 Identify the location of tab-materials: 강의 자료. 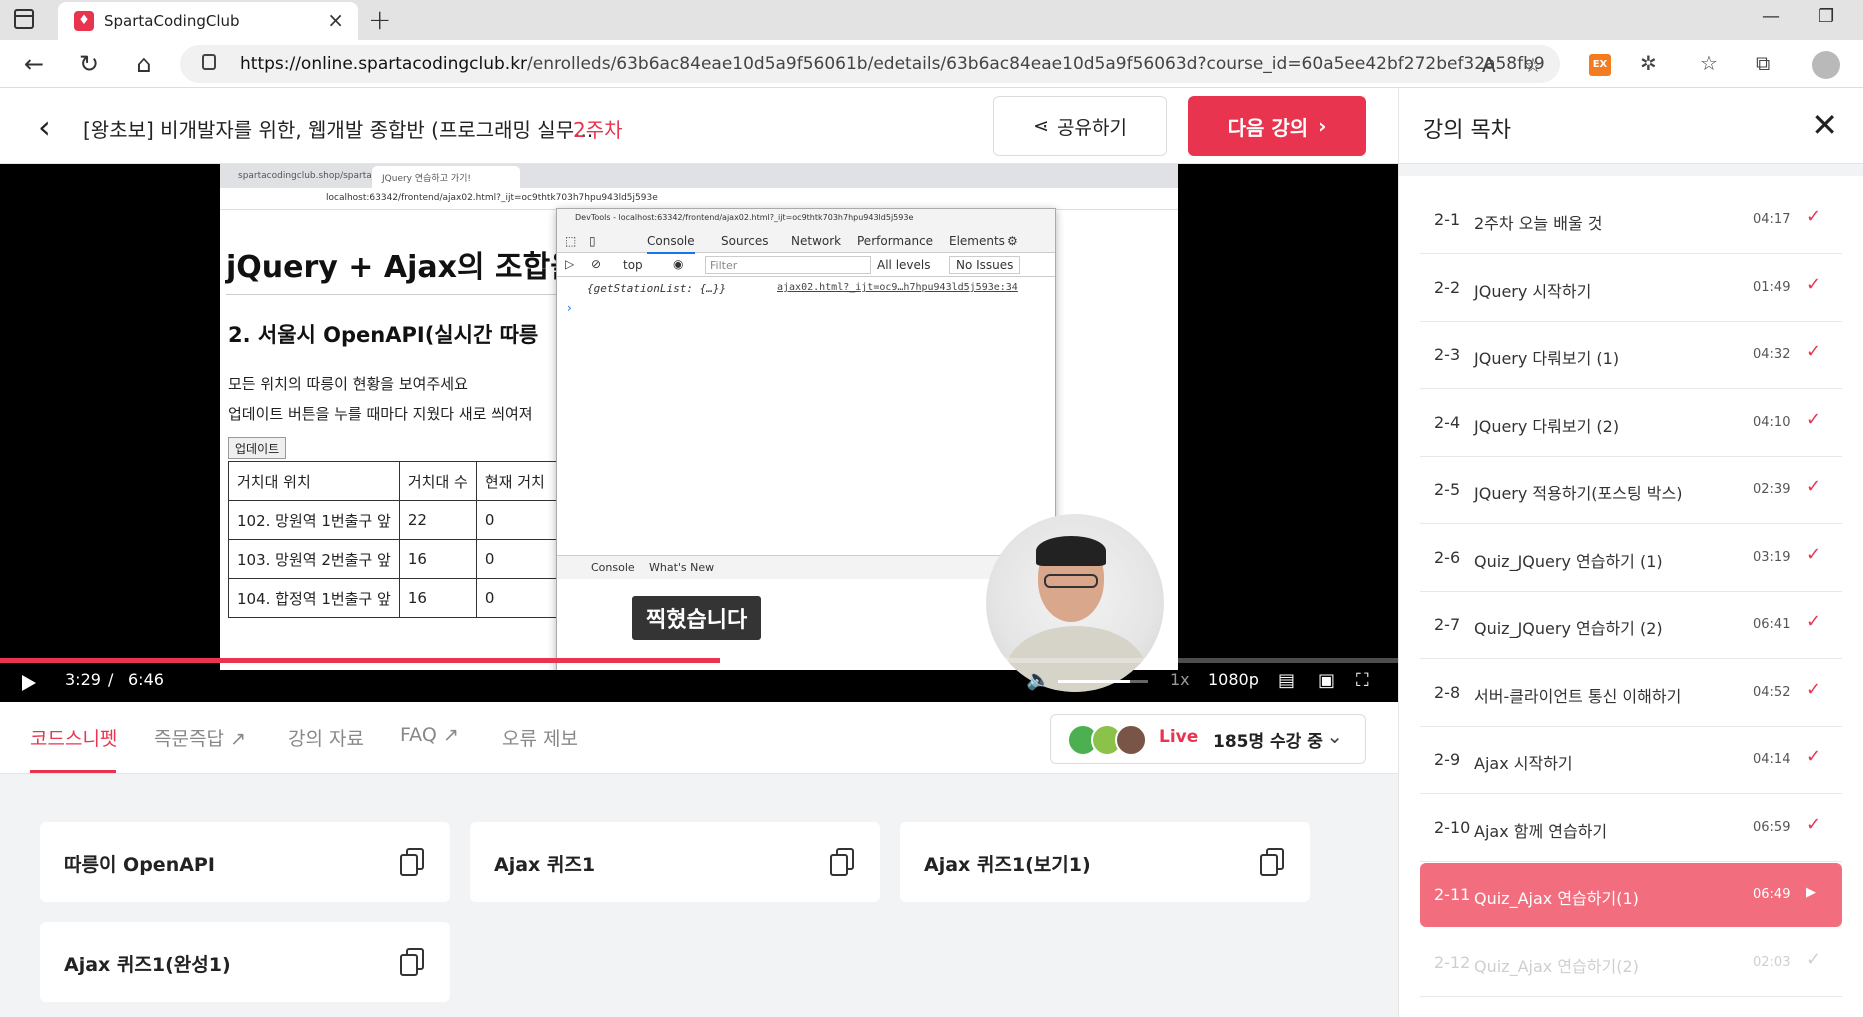
(326, 737).